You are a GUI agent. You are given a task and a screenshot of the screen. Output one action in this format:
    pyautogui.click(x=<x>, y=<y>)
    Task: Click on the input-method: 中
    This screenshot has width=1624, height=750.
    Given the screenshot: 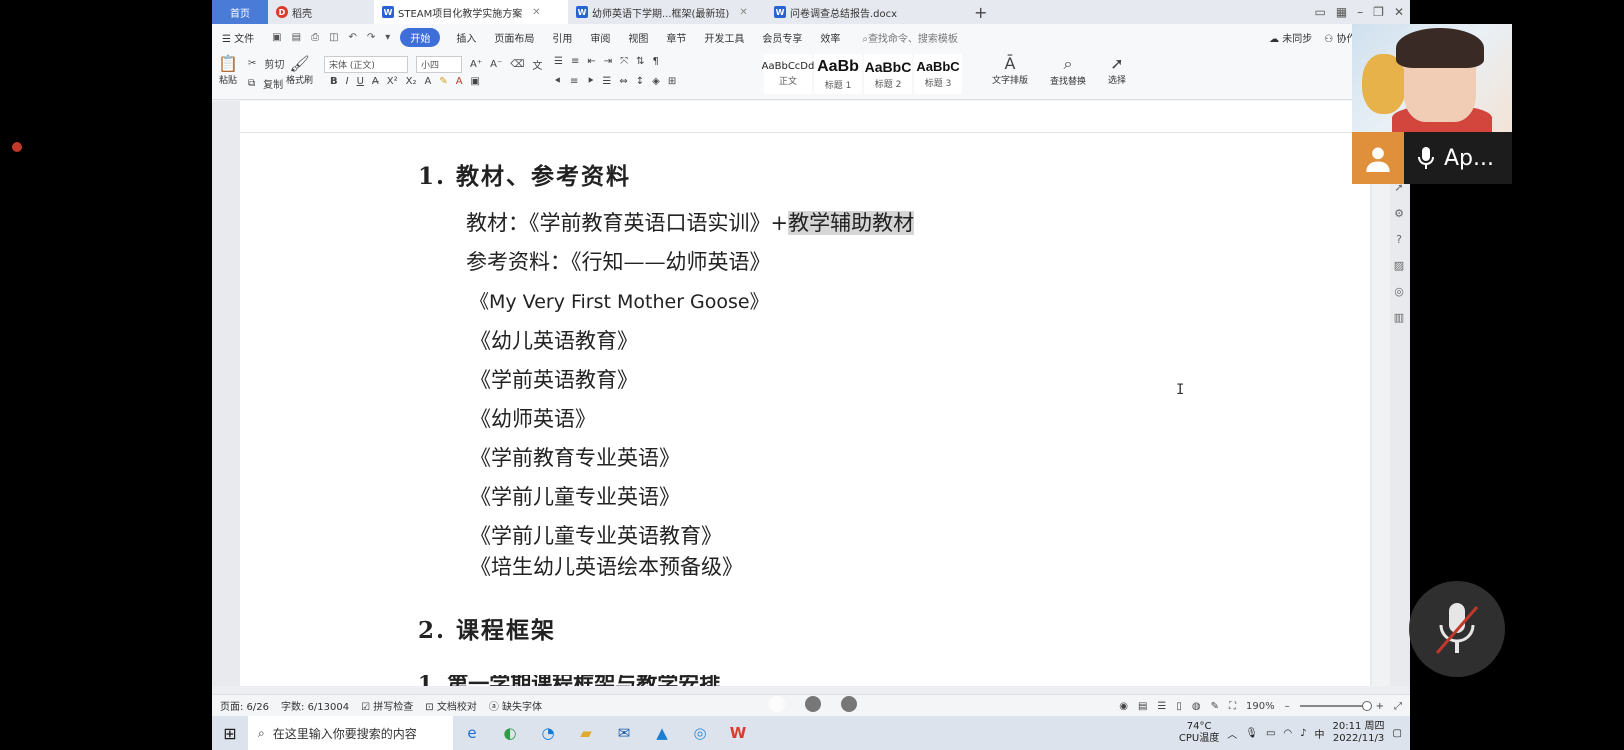 What is the action you would take?
    pyautogui.click(x=1320, y=733)
    